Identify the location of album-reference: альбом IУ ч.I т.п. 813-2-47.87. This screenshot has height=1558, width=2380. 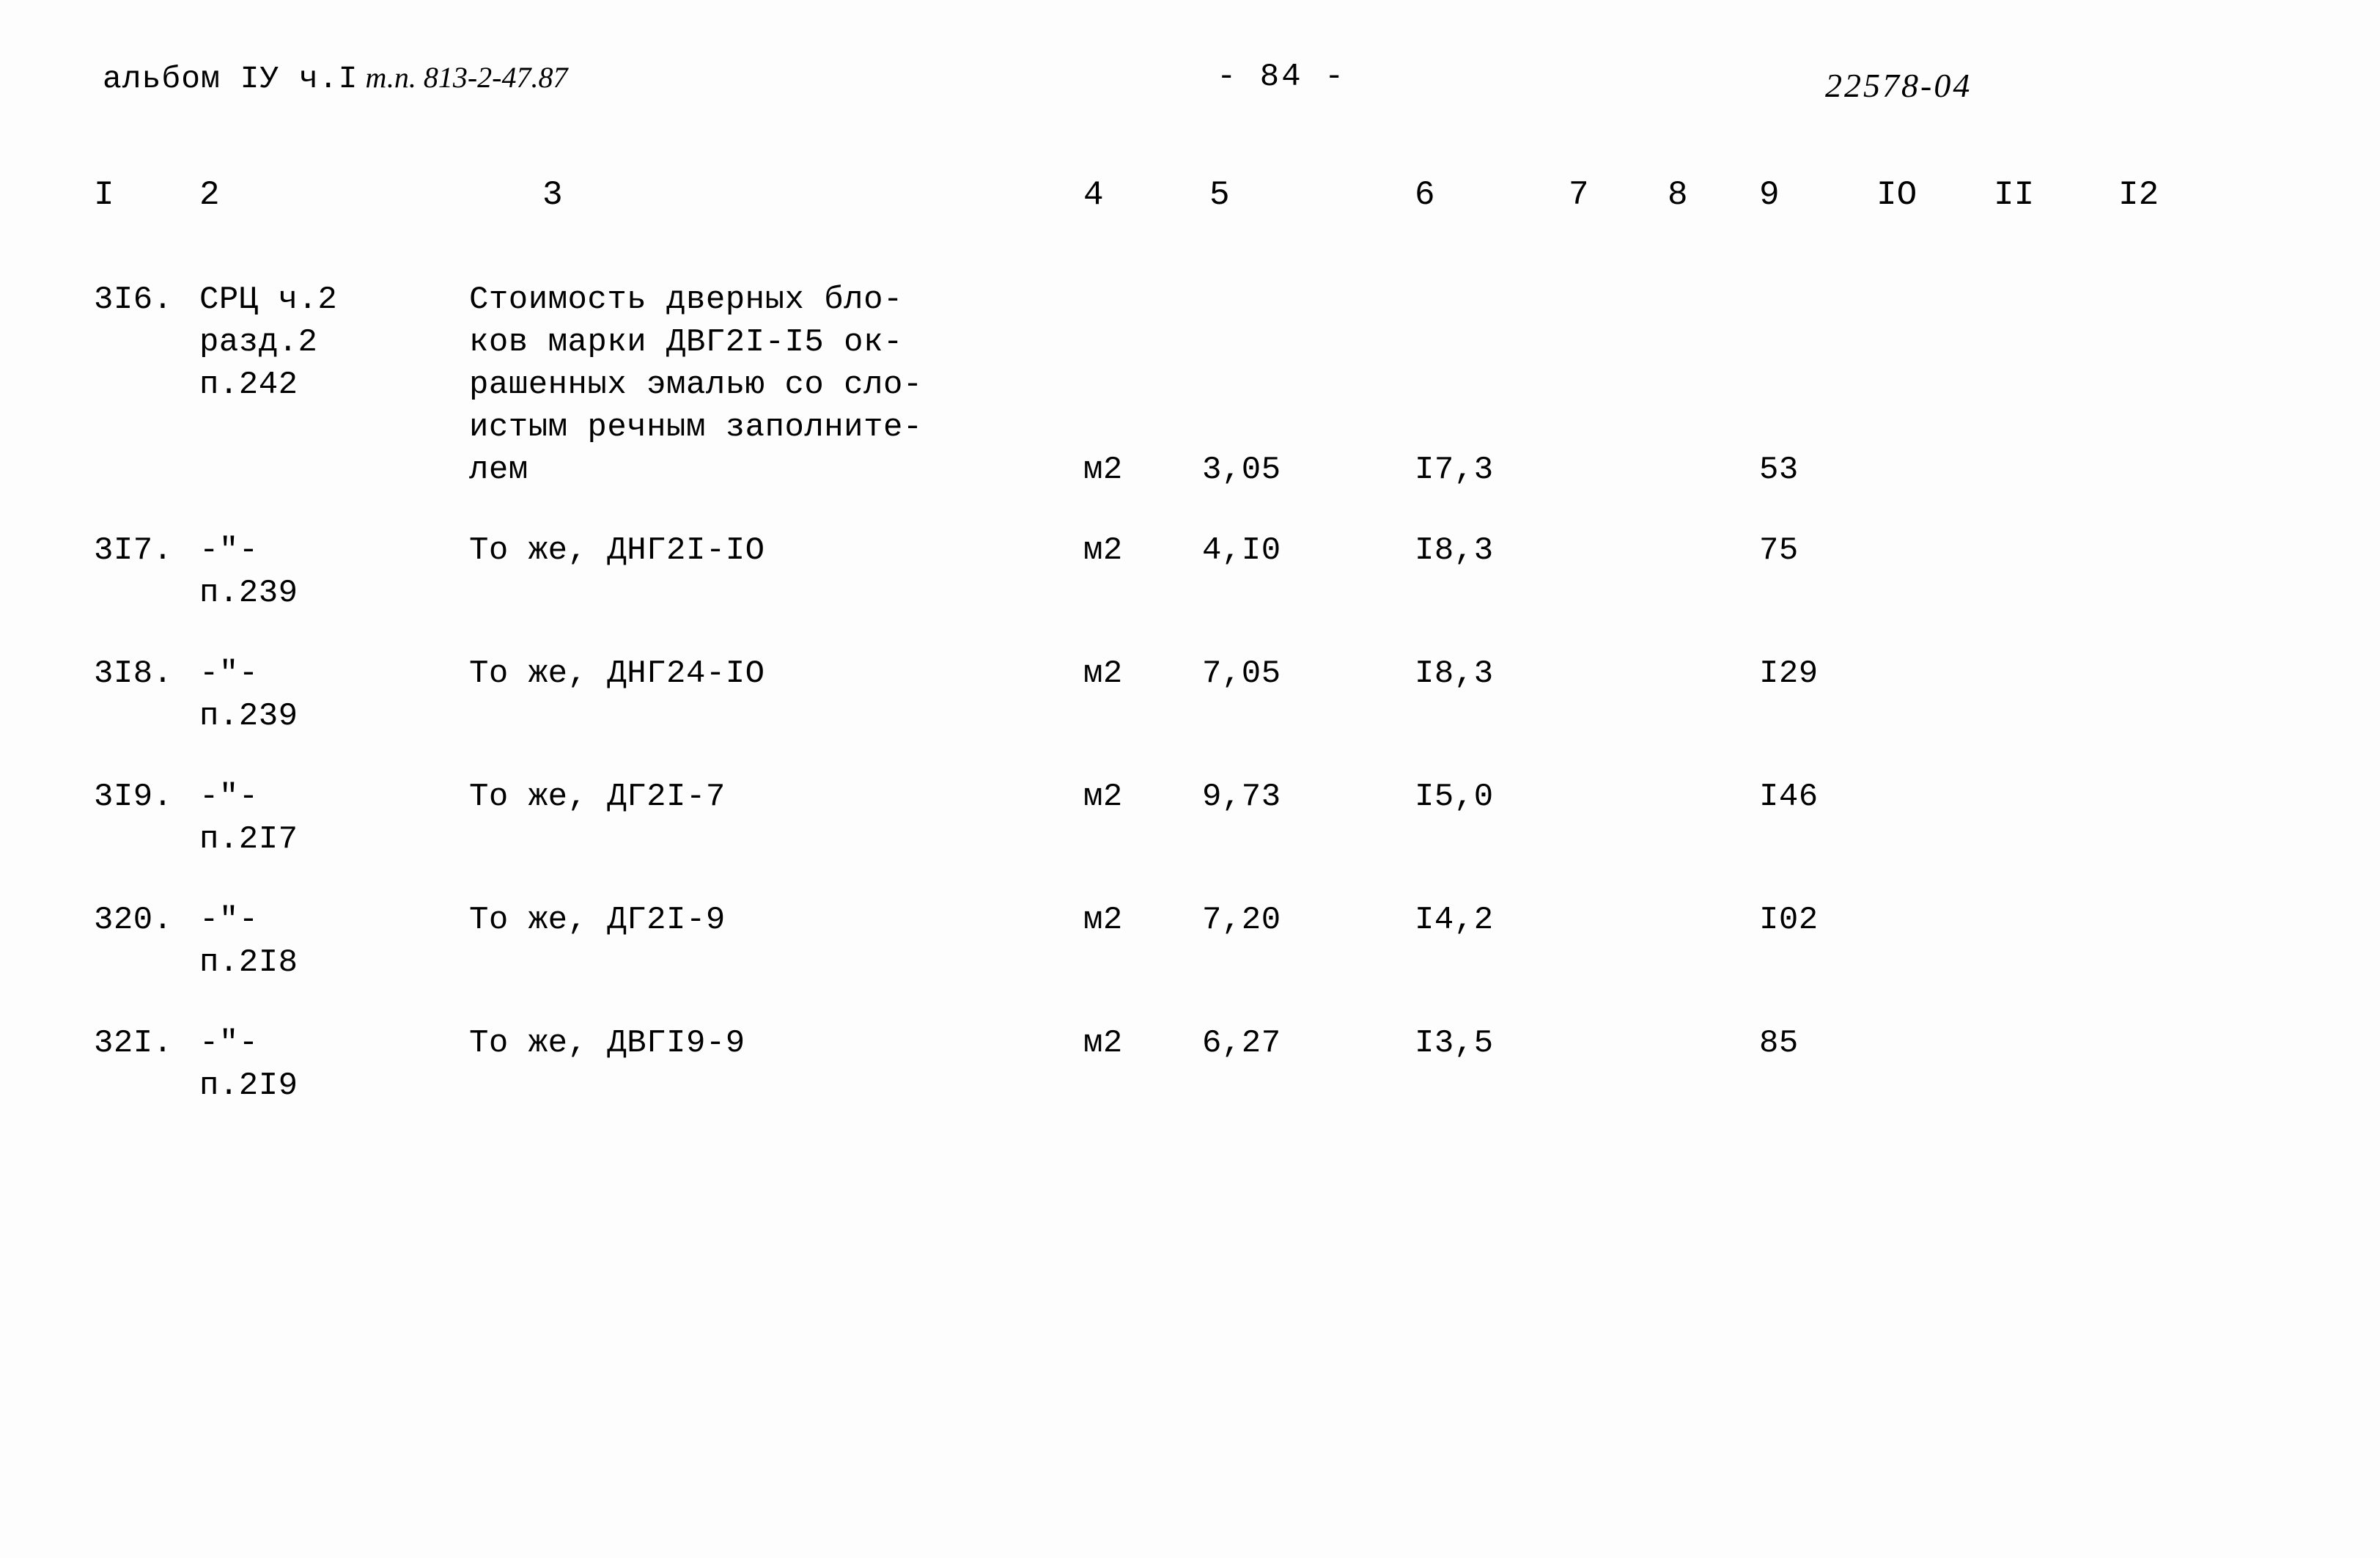
(335, 78).